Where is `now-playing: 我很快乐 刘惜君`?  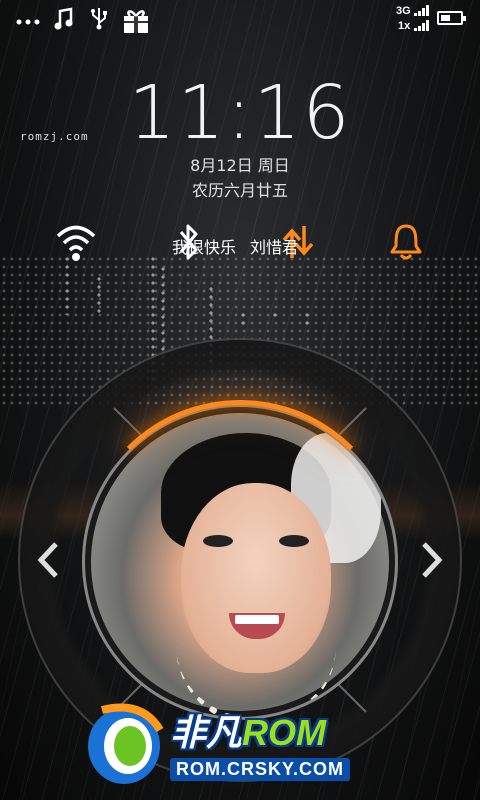 now-playing: 我很快乐 刘惜君 is located at coordinates (235, 246).